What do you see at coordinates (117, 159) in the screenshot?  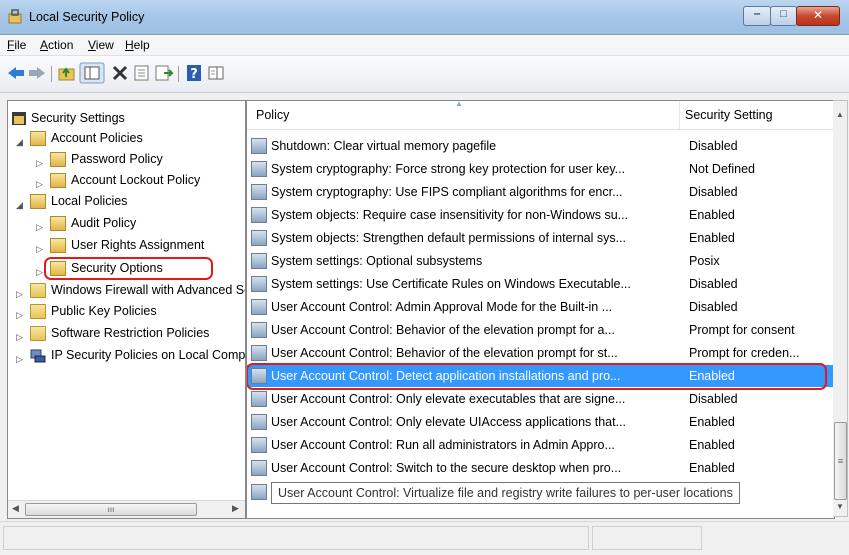 I see `tree-item-label: Password Policy` at bounding box center [117, 159].